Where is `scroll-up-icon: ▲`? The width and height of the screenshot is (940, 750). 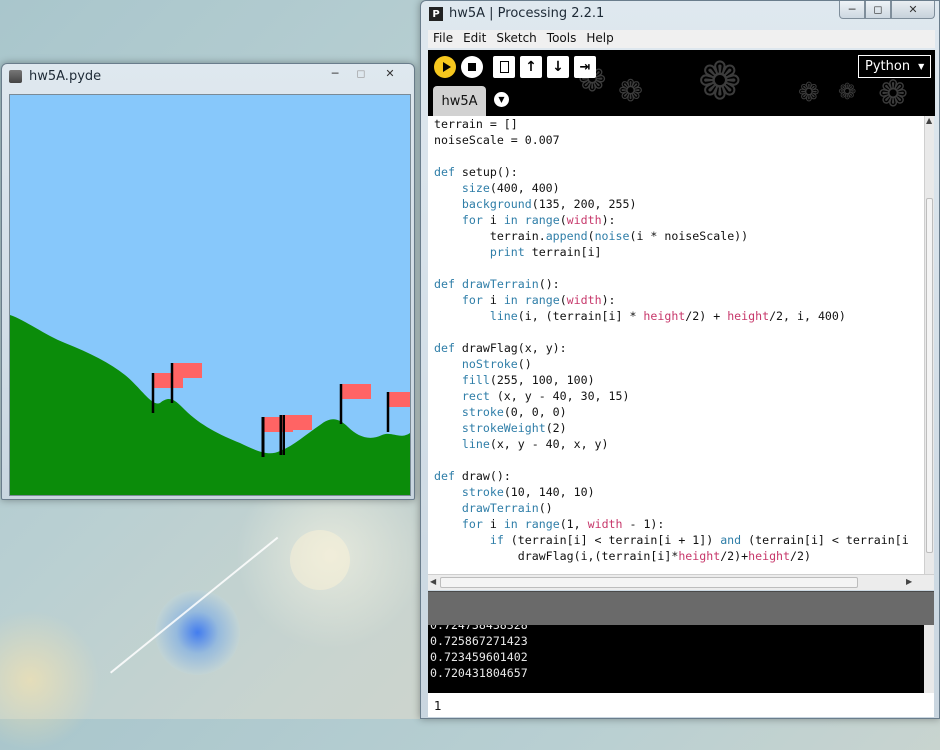 scroll-up-icon: ▲ is located at coordinates (929, 120).